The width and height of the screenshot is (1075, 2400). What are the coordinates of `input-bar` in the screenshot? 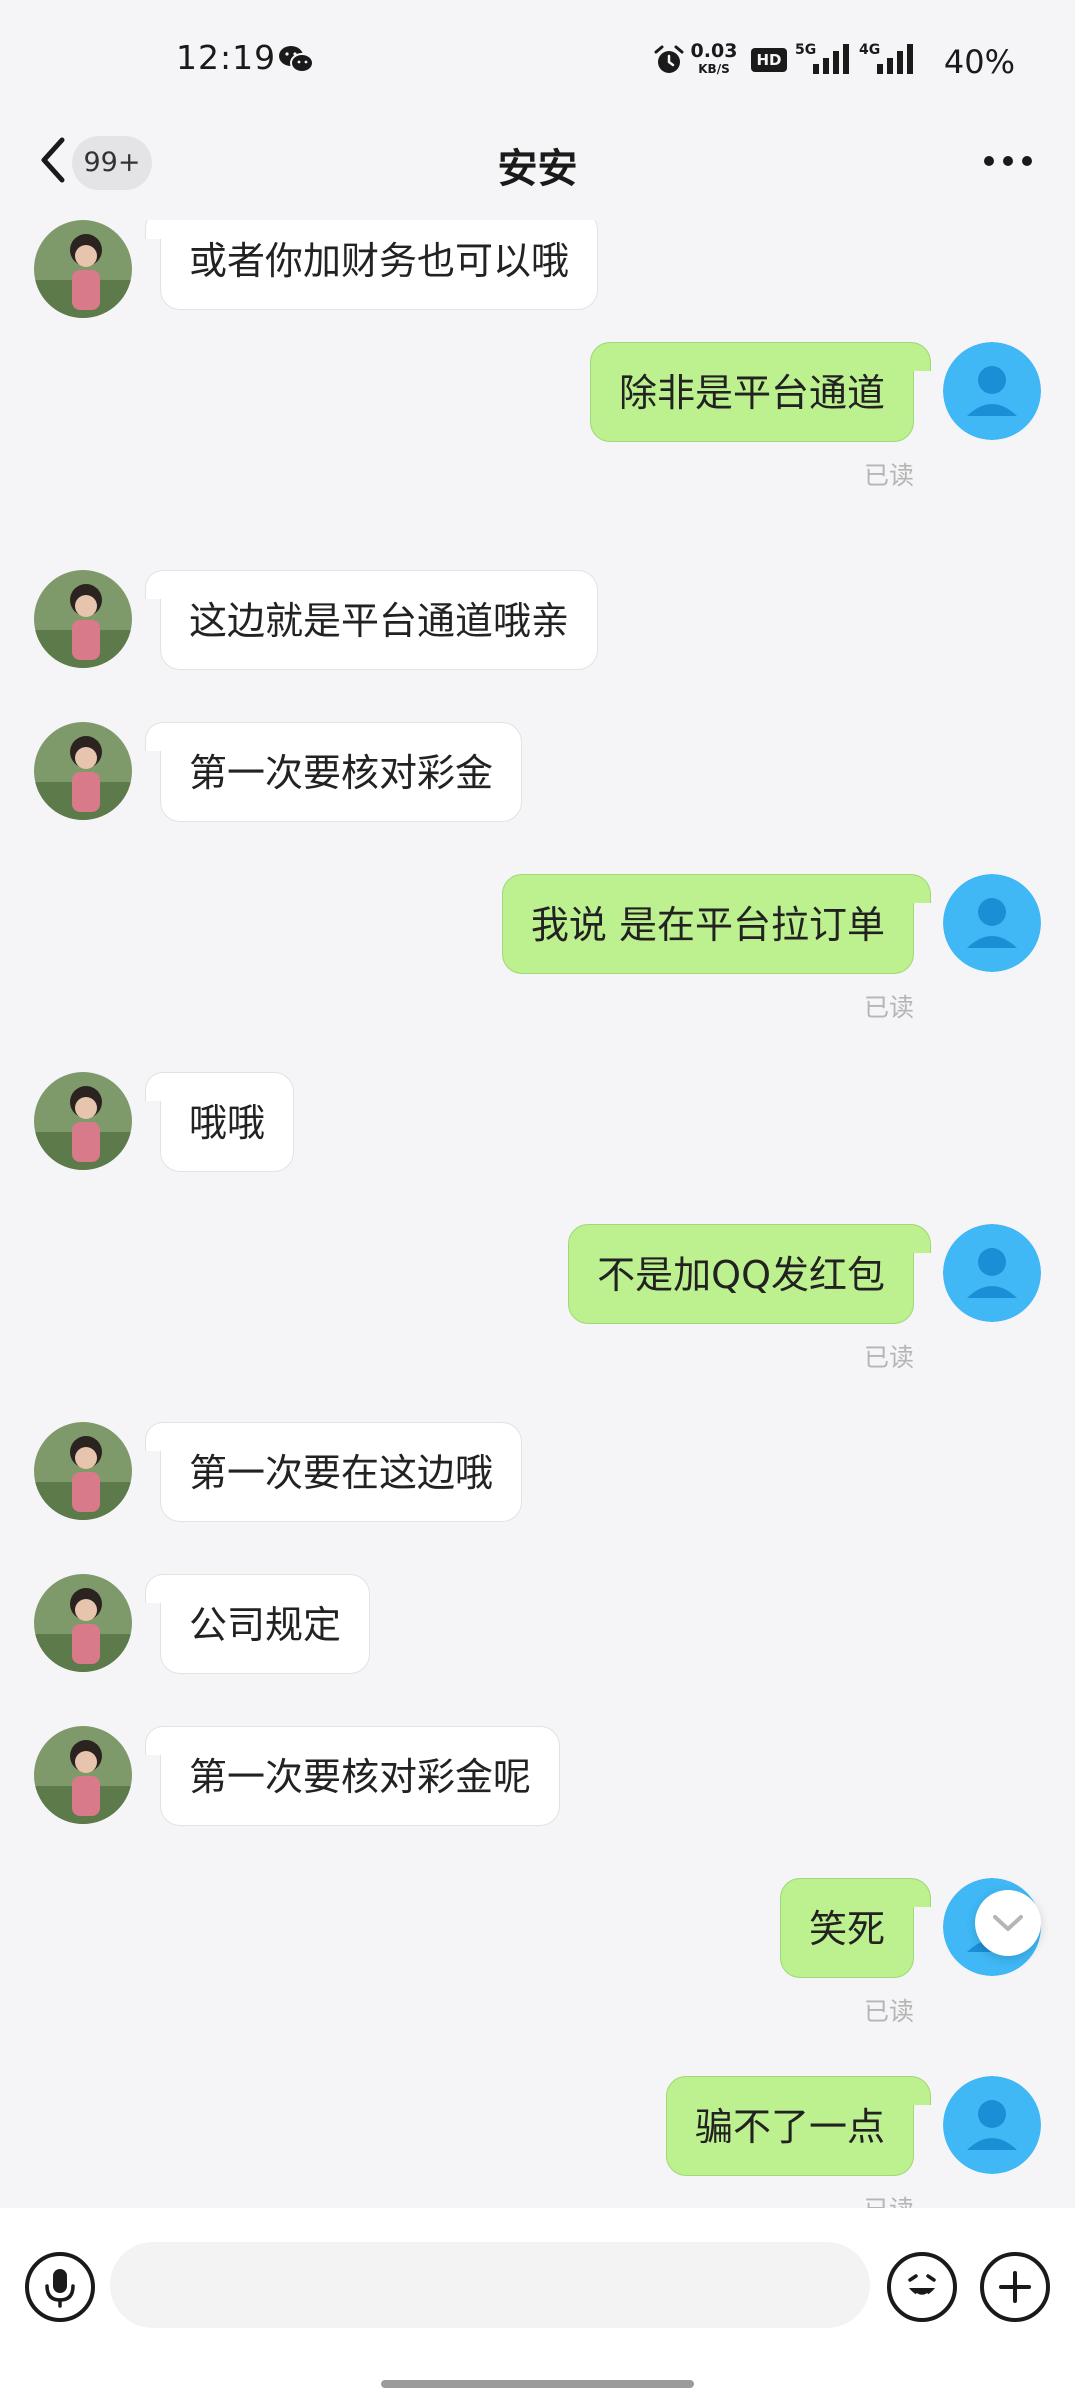 It's located at (537, 2304).